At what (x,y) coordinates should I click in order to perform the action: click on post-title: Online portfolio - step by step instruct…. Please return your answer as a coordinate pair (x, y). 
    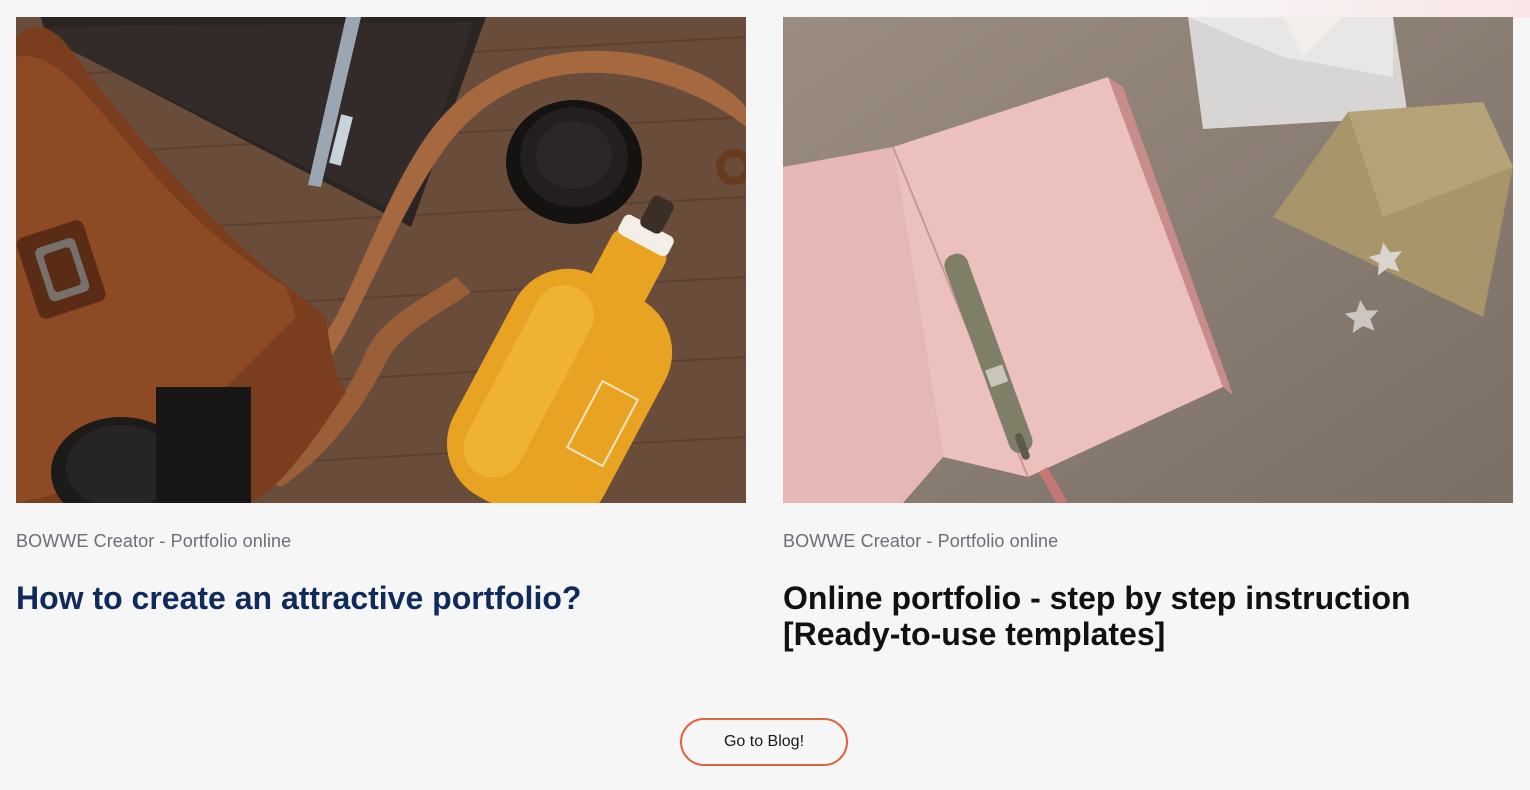
    Looking at the image, I should click on (1148, 616).